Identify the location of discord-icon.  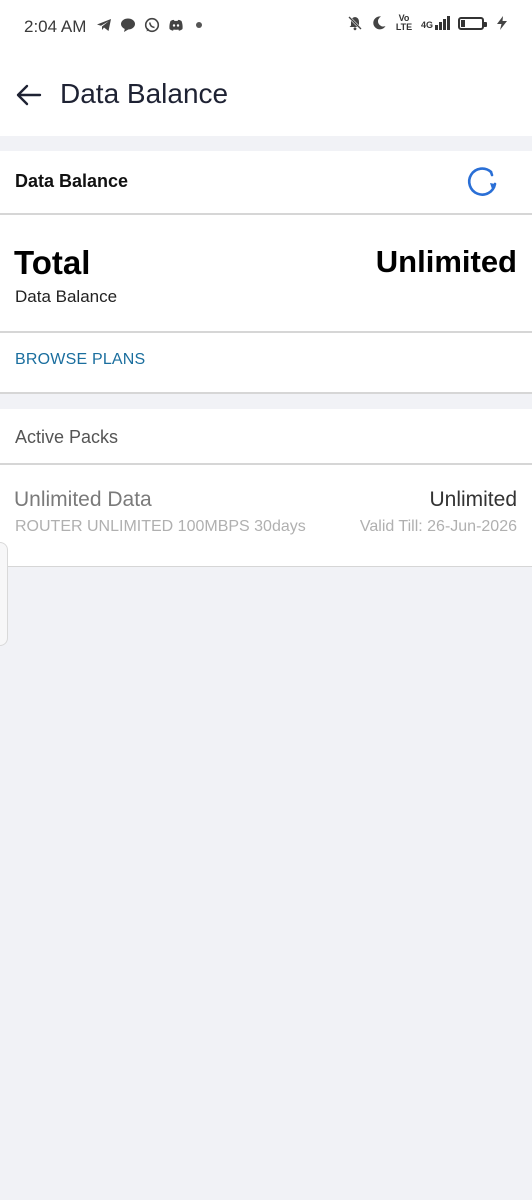
(176, 25).